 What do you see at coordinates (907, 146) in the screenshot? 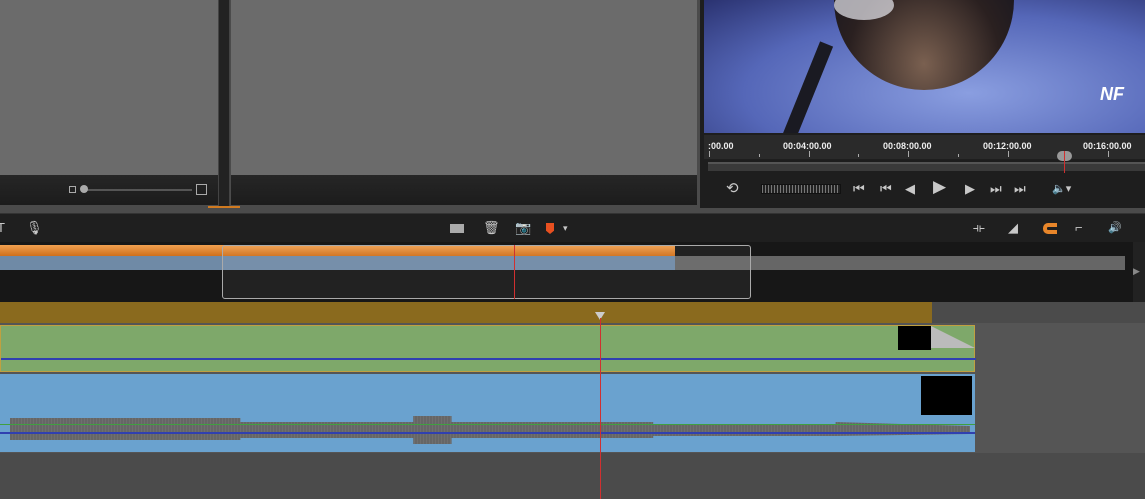
I see `ruler-label: 00:08:00.00` at bounding box center [907, 146].